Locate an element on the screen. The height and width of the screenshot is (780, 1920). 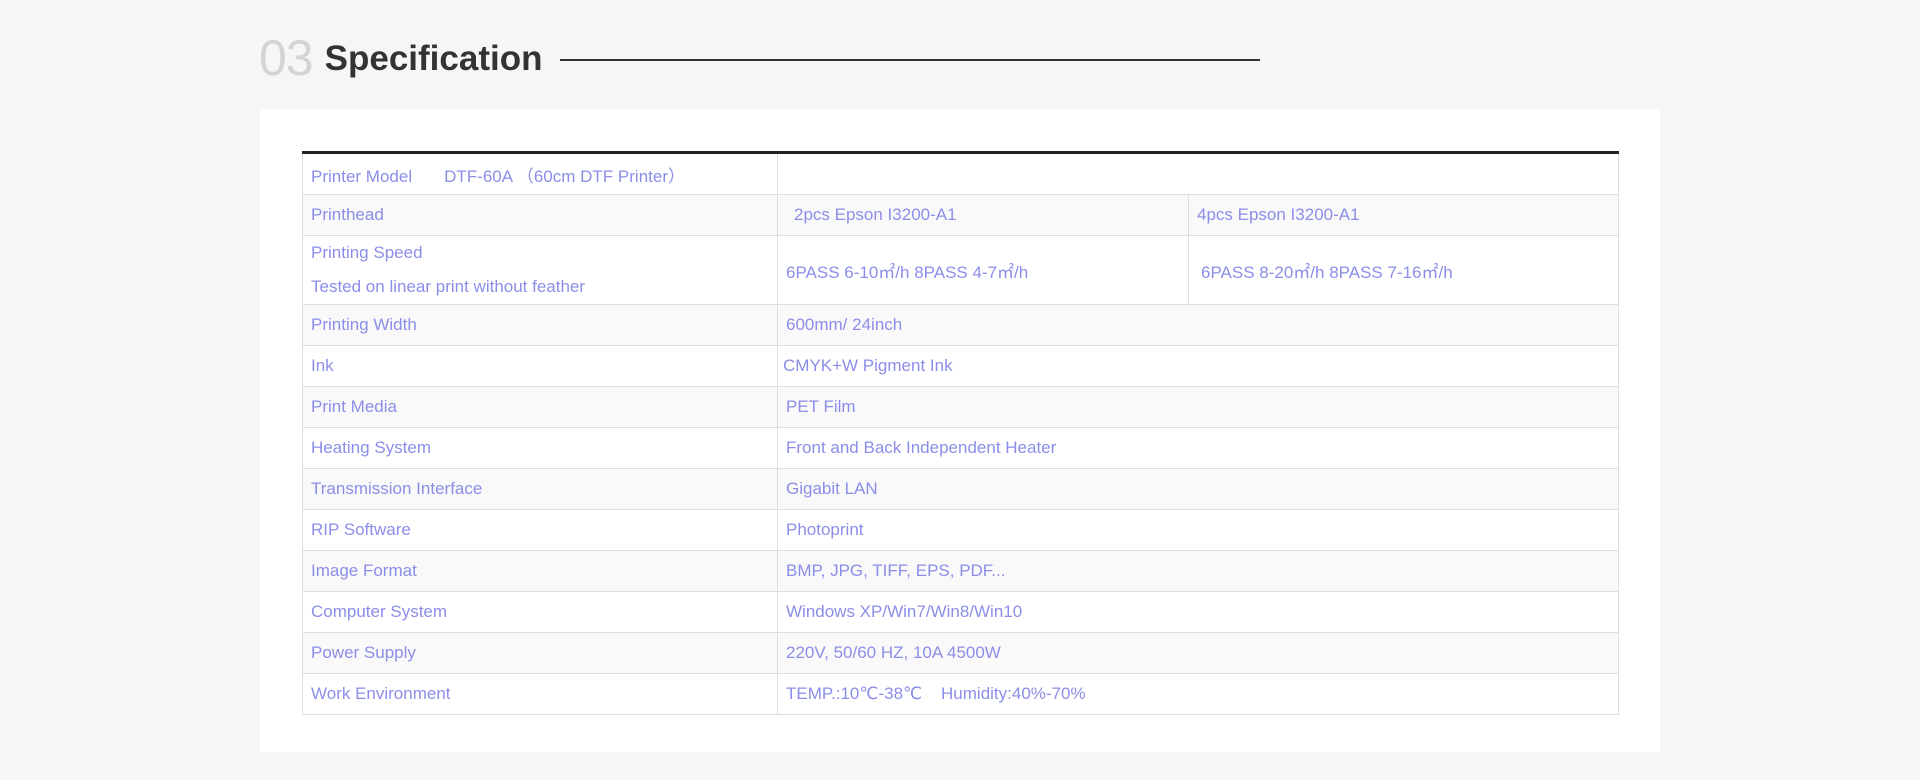
table-row: Ink CMYK+W Pigment Ink is located at coordinates (960, 366).